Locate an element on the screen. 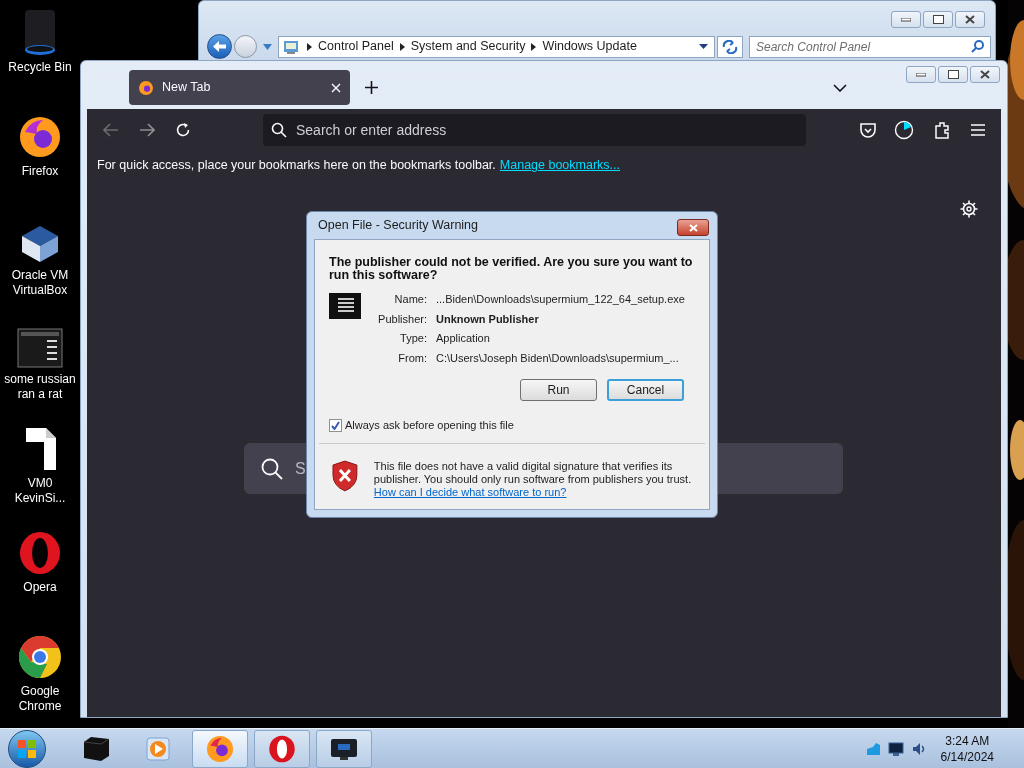  field-label: From: is located at coordinates (412, 357).